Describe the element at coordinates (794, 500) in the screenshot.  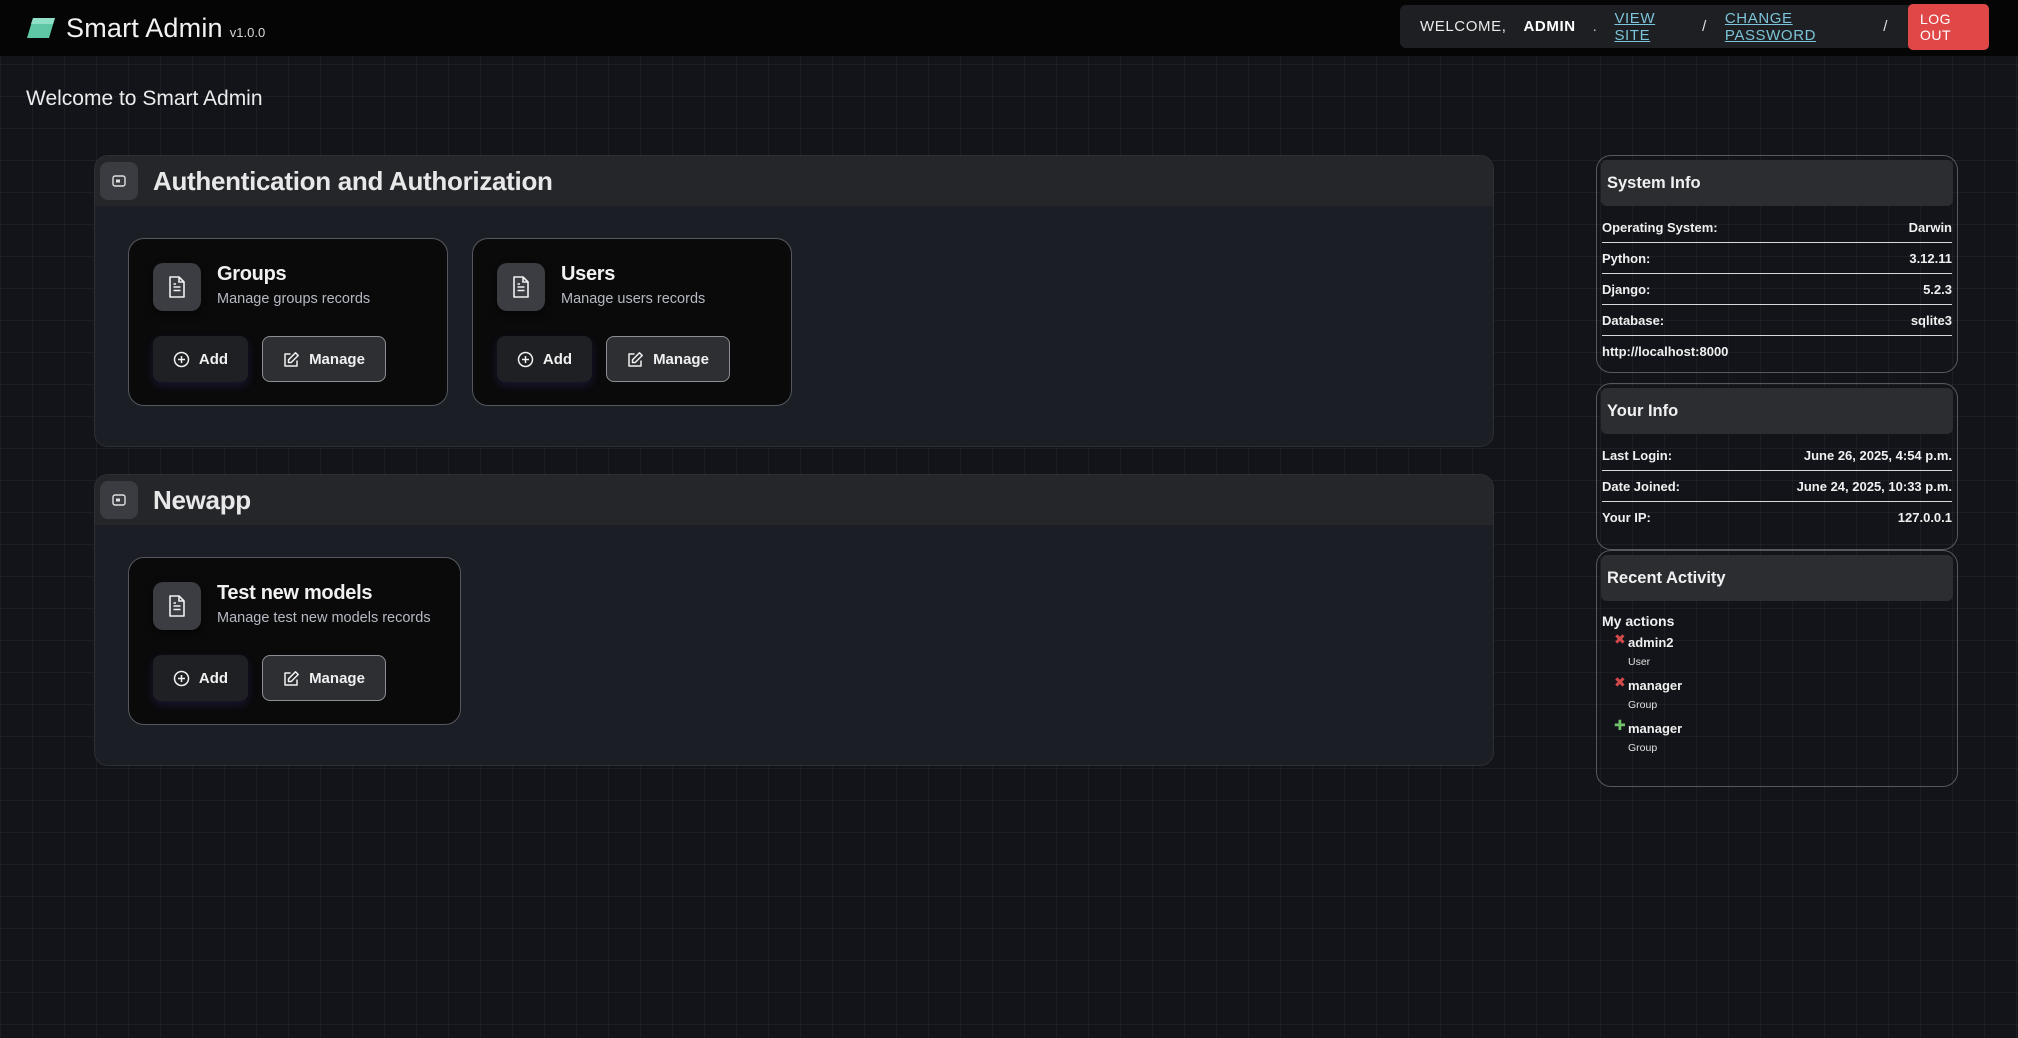
I see `module-header: Newapp` at that location.